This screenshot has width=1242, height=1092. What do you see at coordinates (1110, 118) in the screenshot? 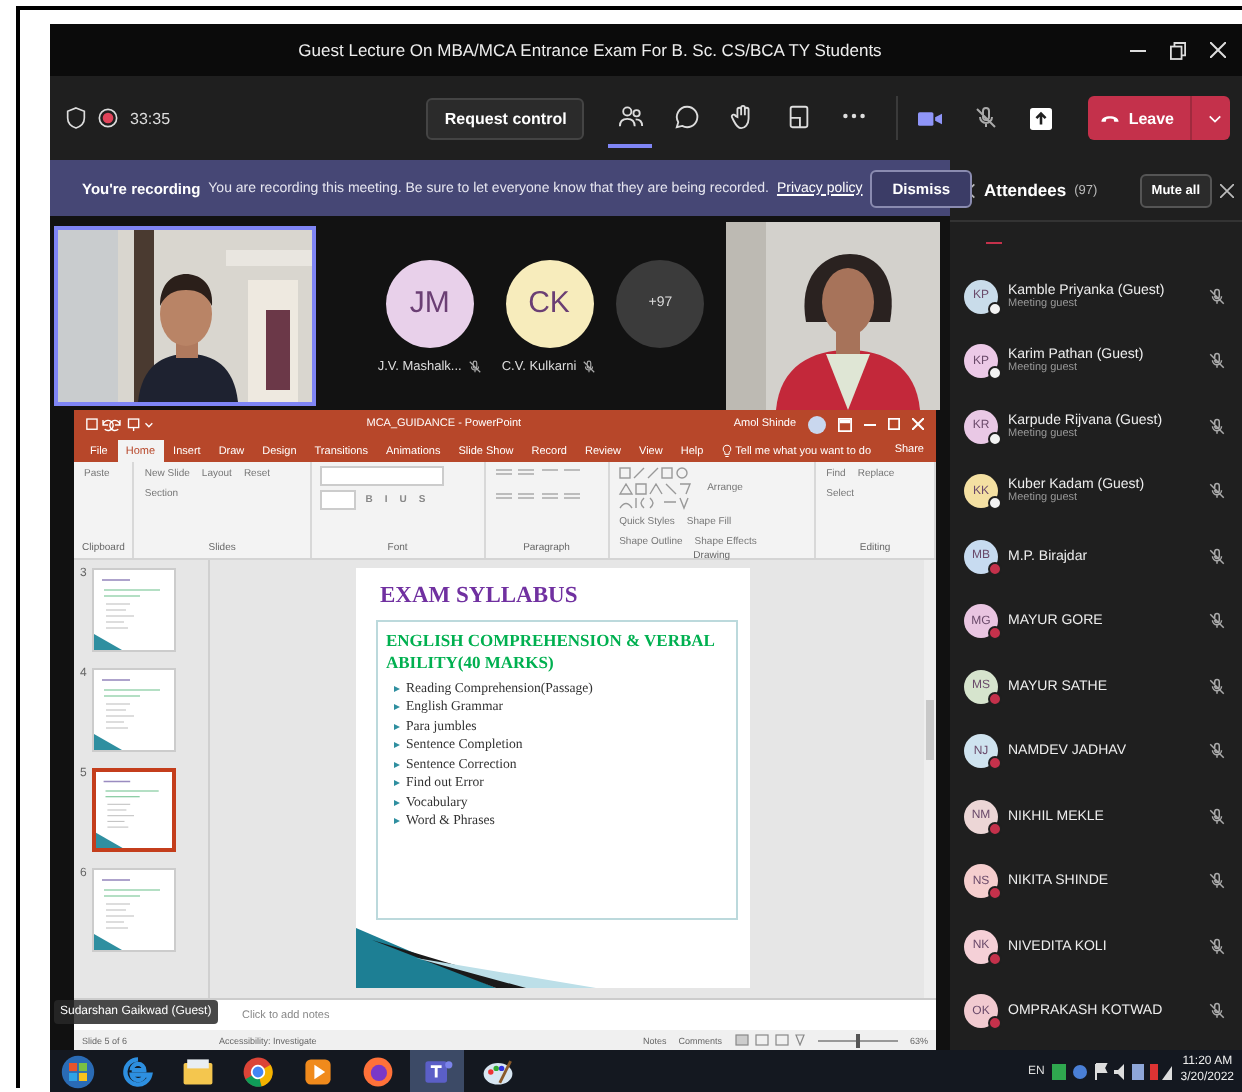
I see `phone-icon` at bounding box center [1110, 118].